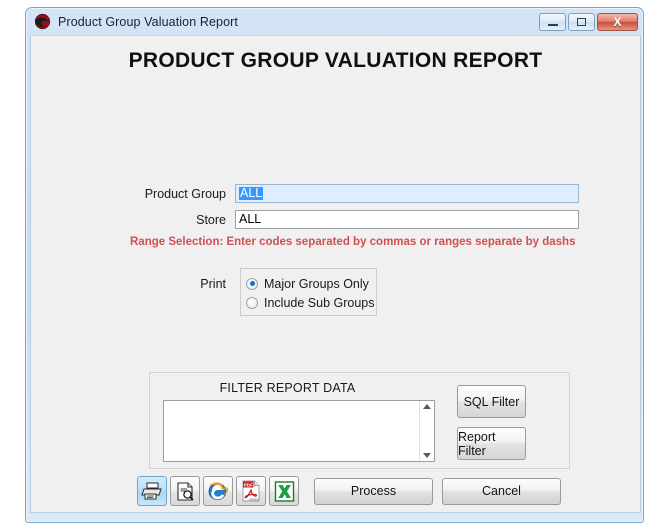 This screenshot has width=656, height=529. I want to click on product-group-input: ALL, so click(407, 193).